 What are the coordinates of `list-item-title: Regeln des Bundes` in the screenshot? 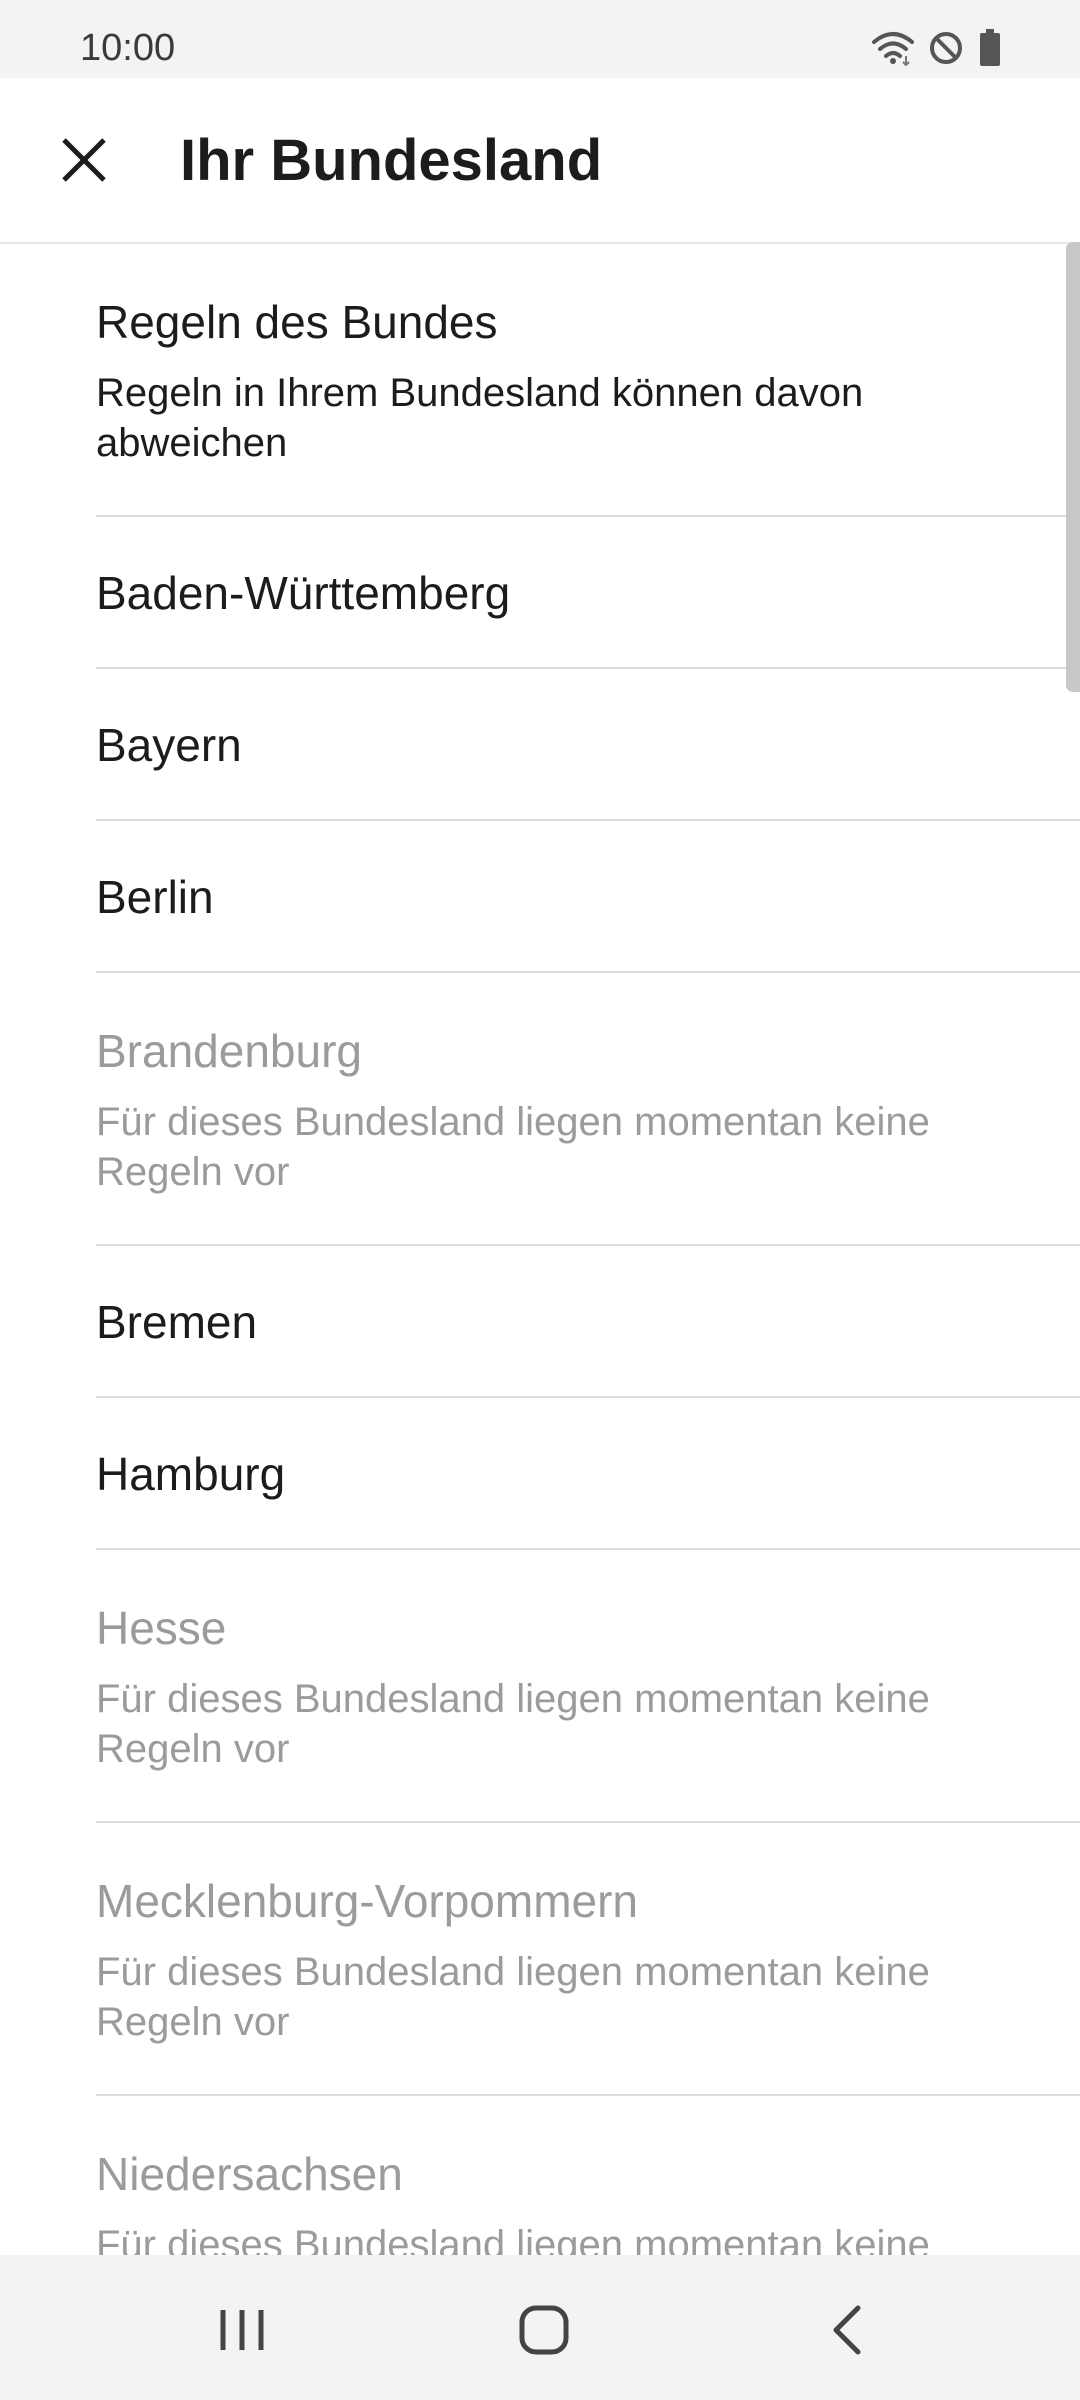 It's located at (297, 322).